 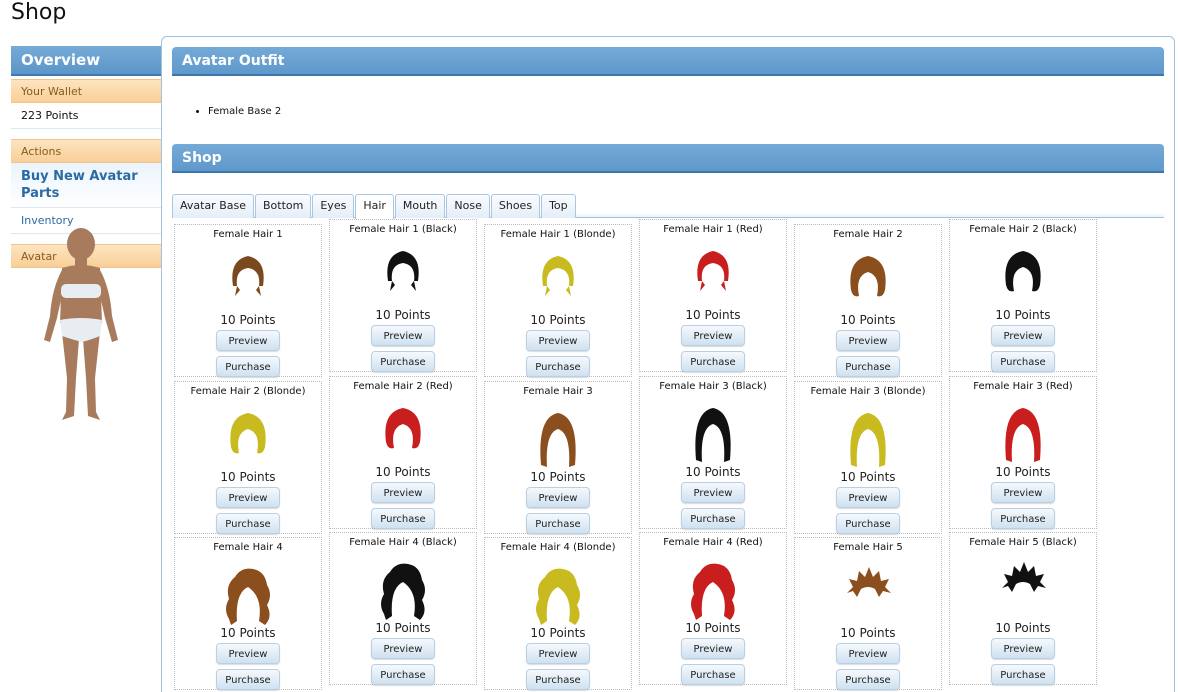 What do you see at coordinates (403, 229) in the screenshot?
I see `shop-item-name: Female Hair 1 (Black)` at bounding box center [403, 229].